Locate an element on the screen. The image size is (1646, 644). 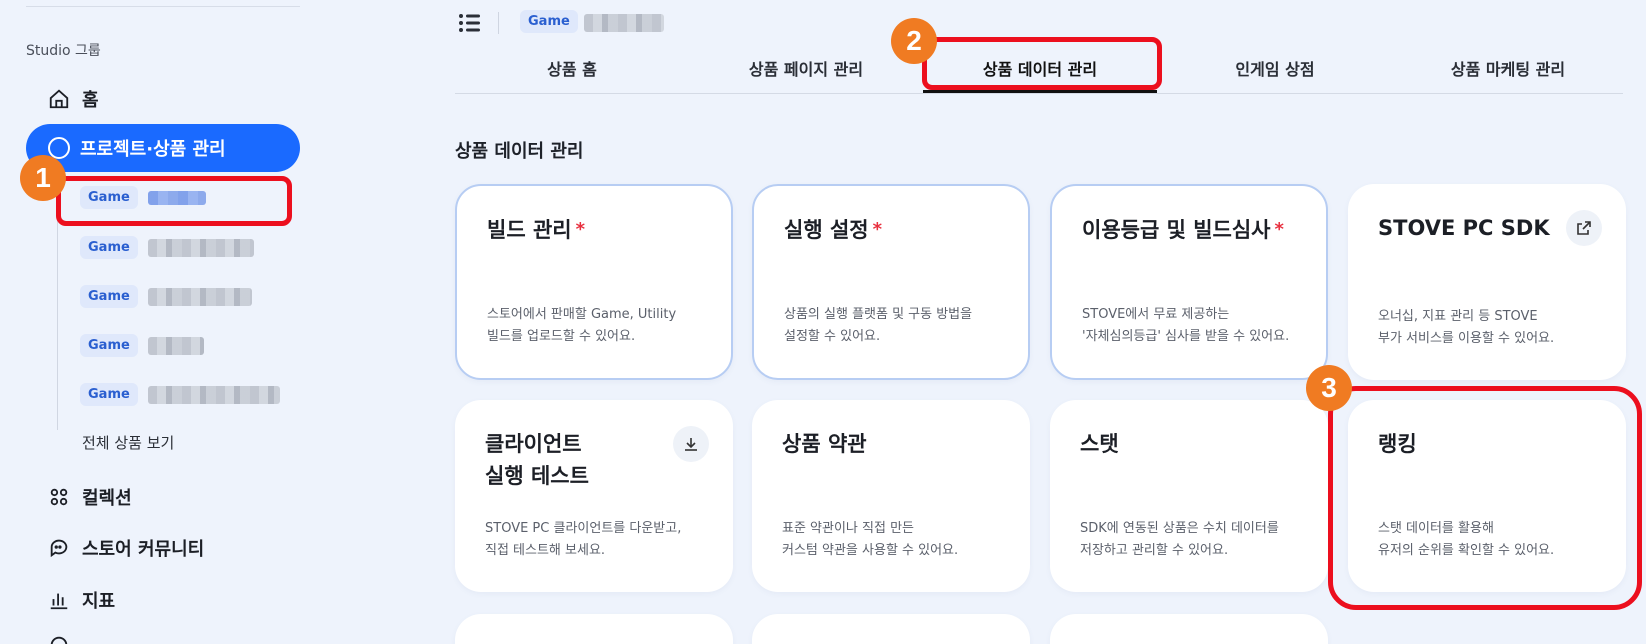
card-title: 클라이언트실행 테스트 is located at coordinates (594, 460).